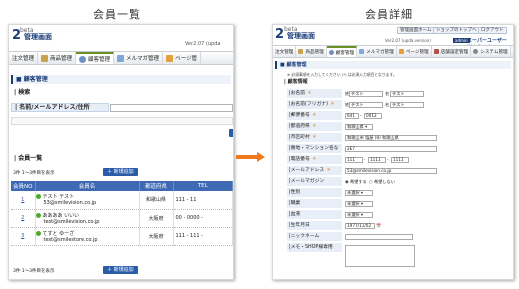  What do you see at coordinates (87, 186) in the screenshot?
I see `col-member-name: 会員名` at bounding box center [87, 186].